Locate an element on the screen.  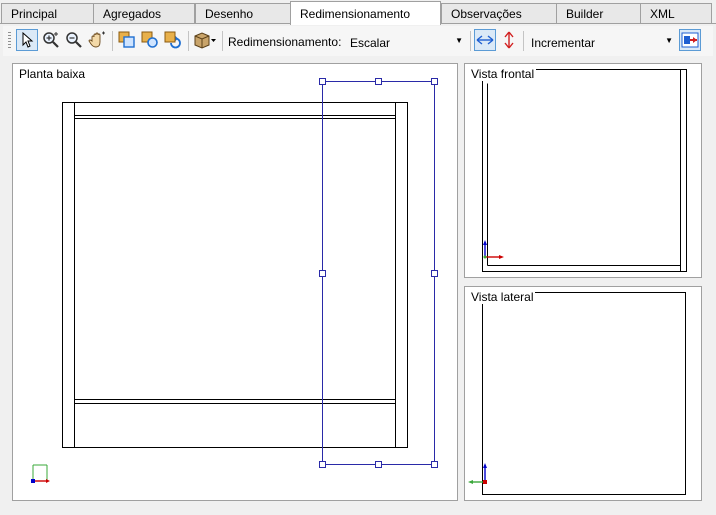
zoom-out-button is located at coordinates (74, 40).